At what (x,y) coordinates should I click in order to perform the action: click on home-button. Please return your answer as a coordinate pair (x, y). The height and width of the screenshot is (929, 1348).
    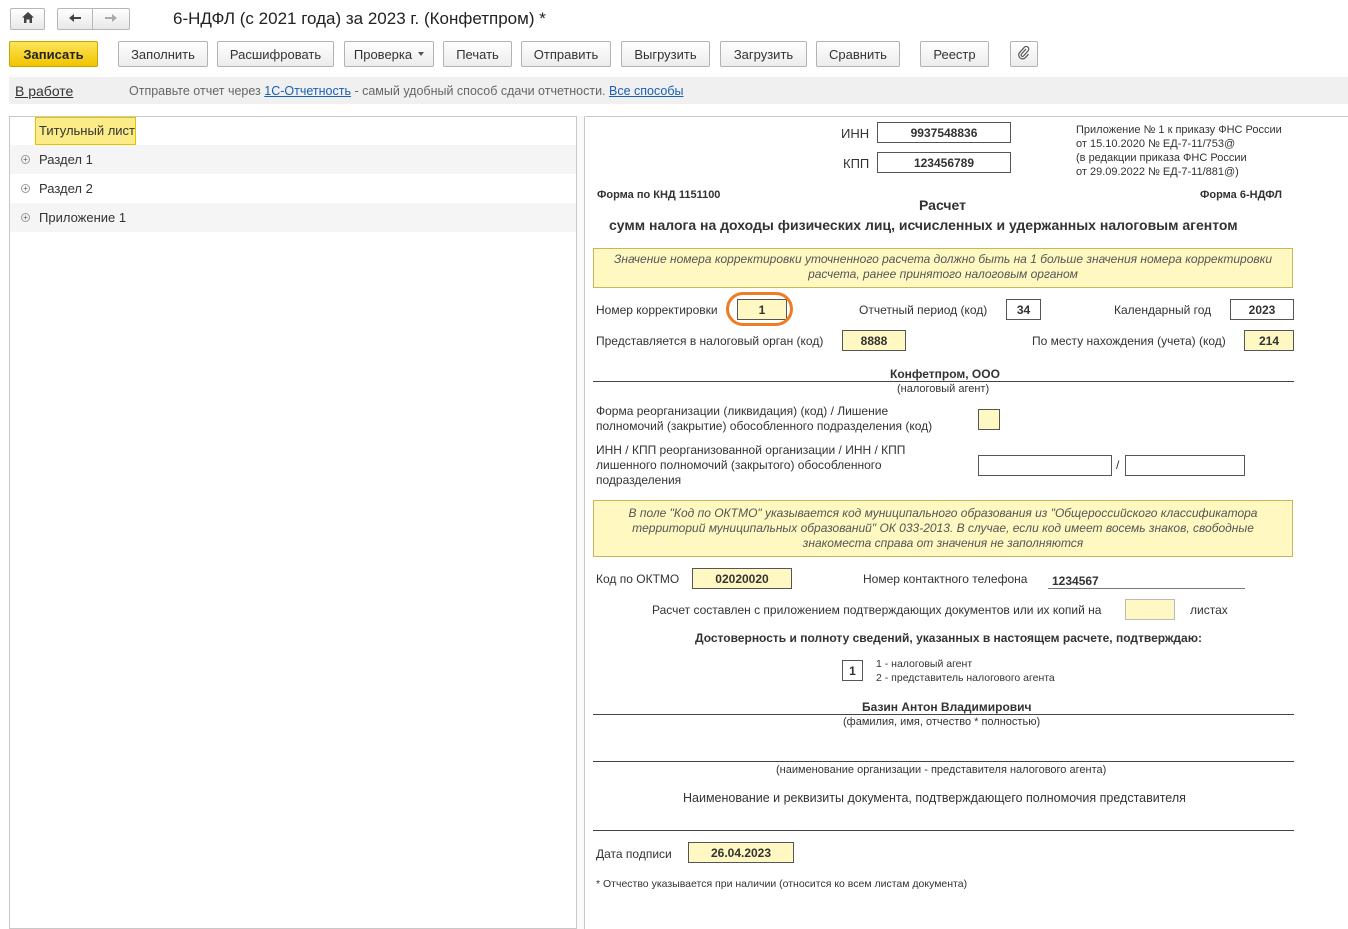
    Looking at the image, I should click on (27, 19).